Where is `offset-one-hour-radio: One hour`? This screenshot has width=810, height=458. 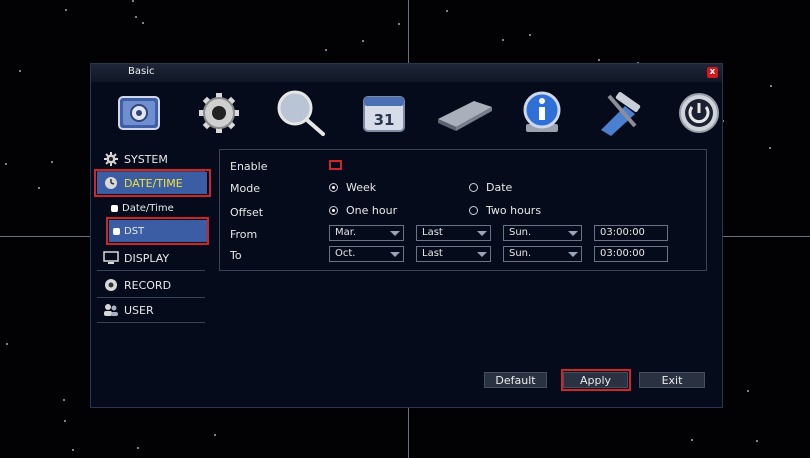
offset-one-hour-radio: One hour is located at coordinates (363, 210).